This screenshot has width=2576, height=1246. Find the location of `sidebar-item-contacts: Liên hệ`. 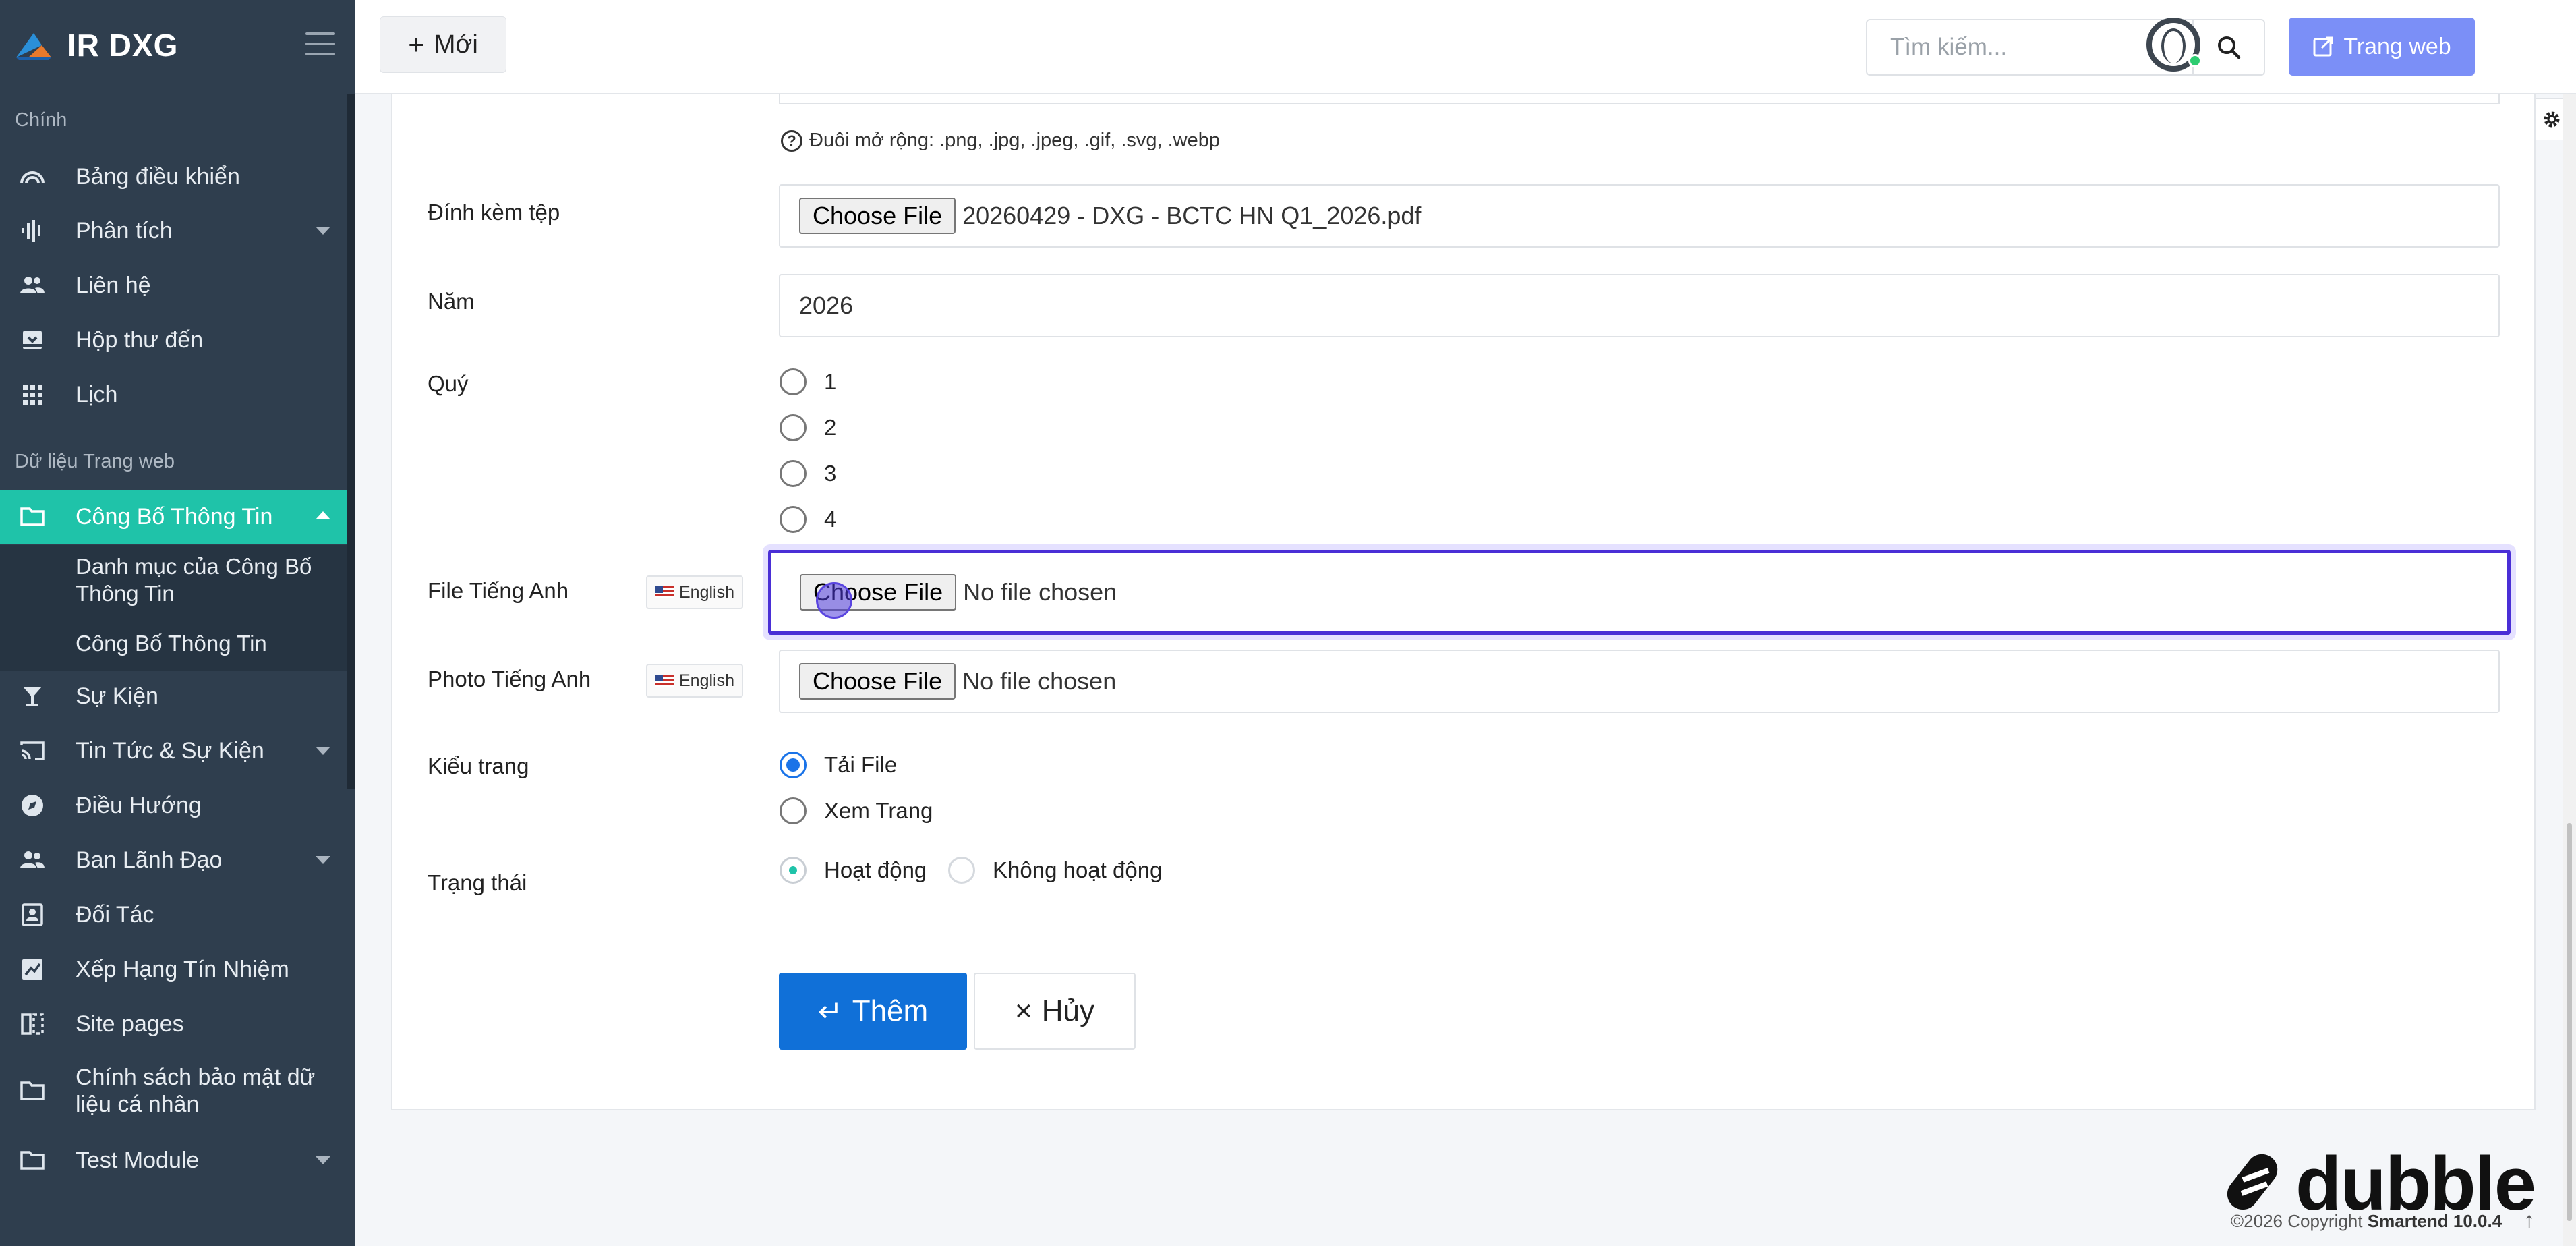

sidebar-item-contacts: Liên hệ is located at coordinates (174, 285).